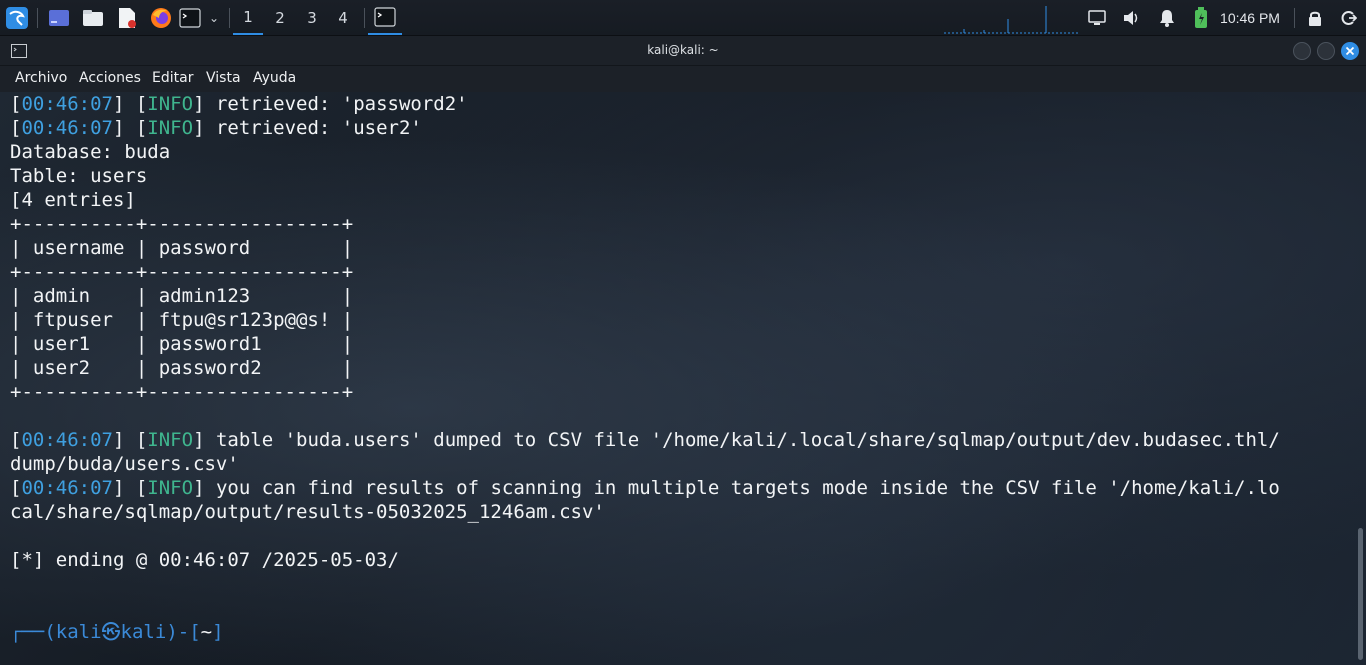 The width and height of the screenshot is (1366, 665). Describe the element at coordinates (17, 17) in the screenshot. I see `kali-menu-icon` at that location.